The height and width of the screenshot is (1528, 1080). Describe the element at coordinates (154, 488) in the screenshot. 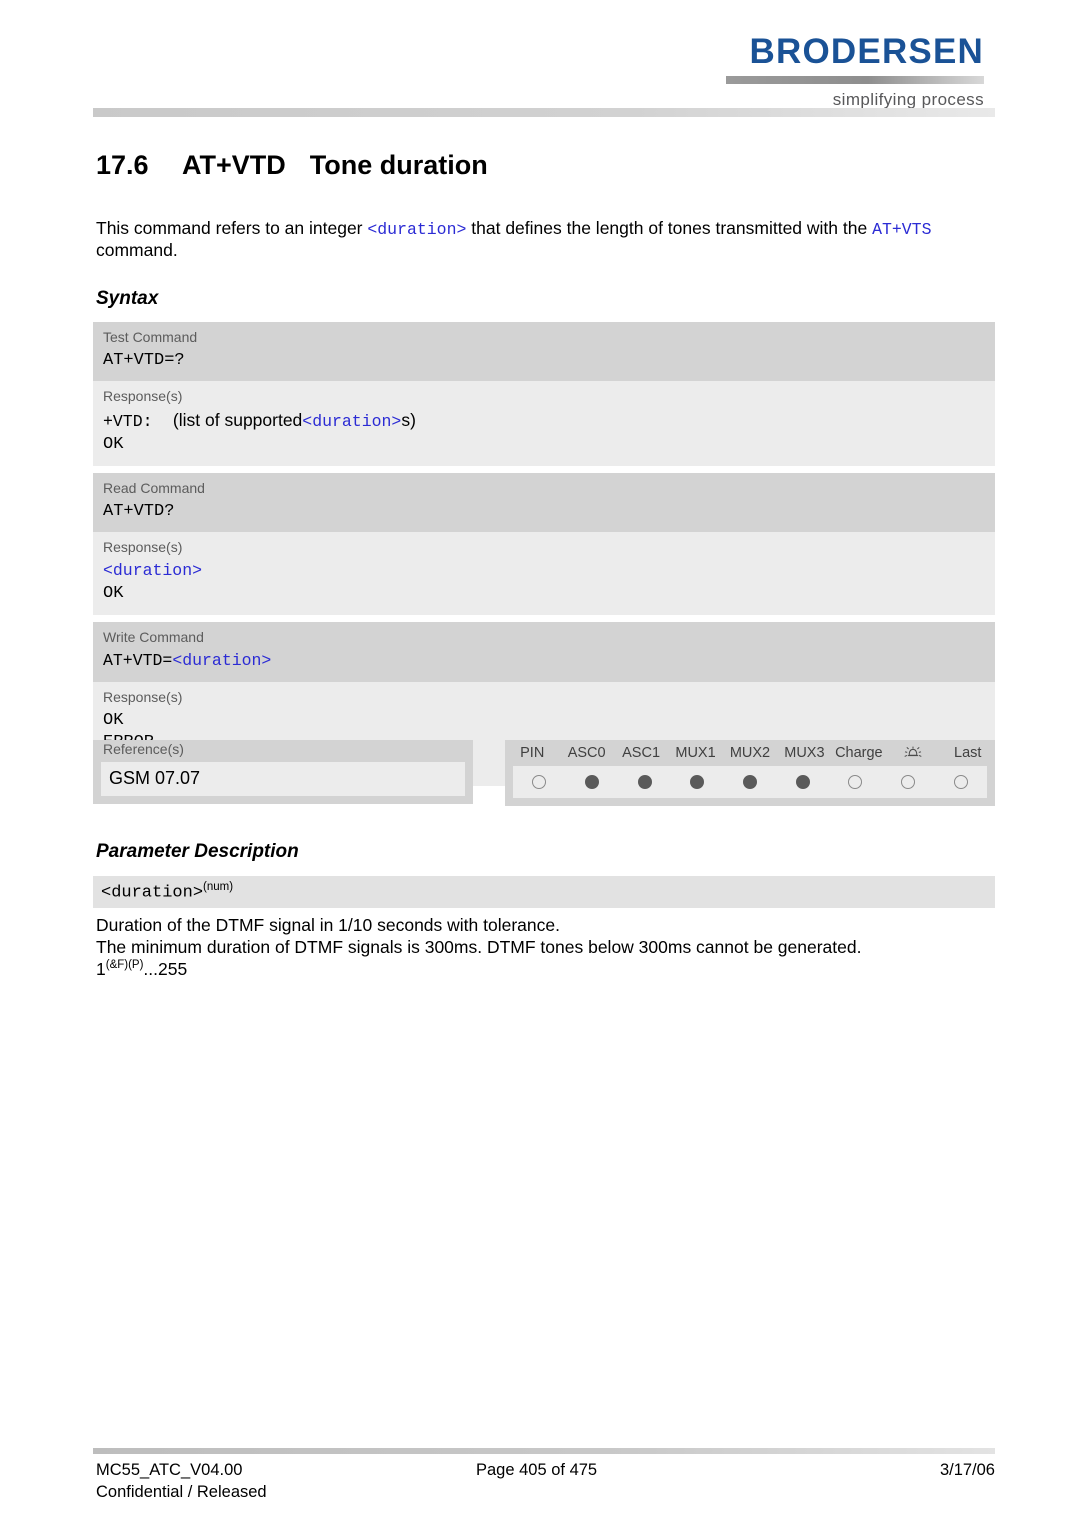

I see `command-label: Read Command` at that location.